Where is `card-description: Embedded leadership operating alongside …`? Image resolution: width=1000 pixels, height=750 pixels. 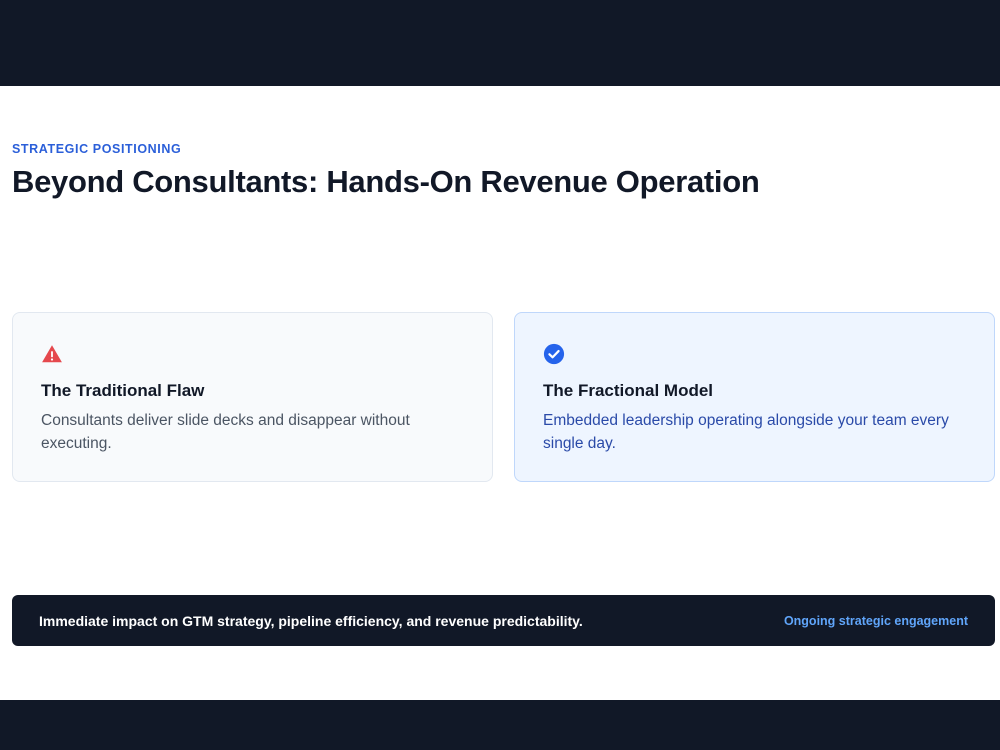
card-description: Embedded leadership operating alongside … is located at coordinates (746, 432).